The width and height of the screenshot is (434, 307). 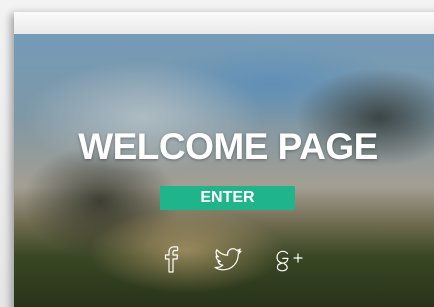 What do you see at coordinates (224, 23) in the screenshot?
I see `window-title-bar` at bounding box center [224, 23].